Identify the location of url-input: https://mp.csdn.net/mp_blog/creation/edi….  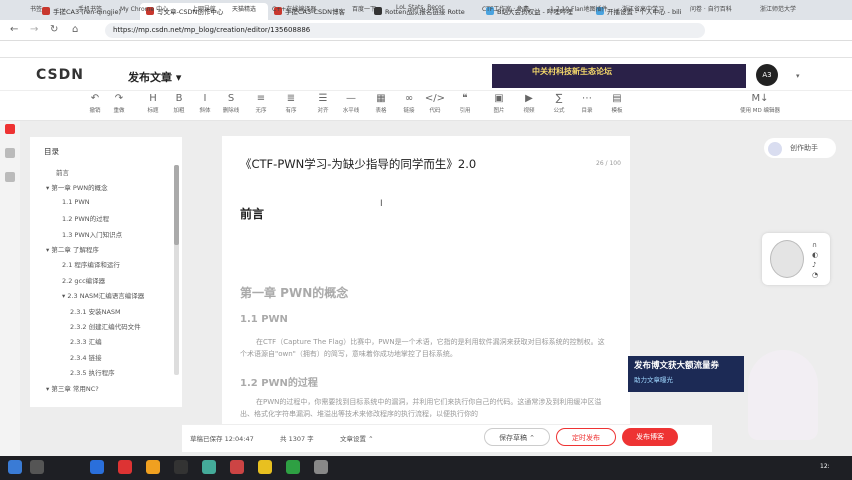
(405, 30).